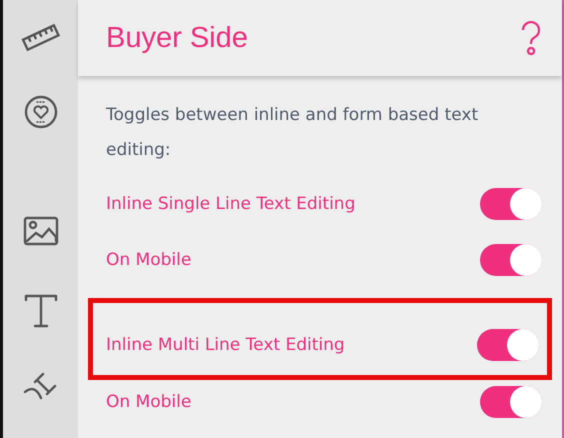 This screenshot has width=564, height=438. I want to click on toggle-label: Inline Multi Line Text Editing, so click(225, 345).